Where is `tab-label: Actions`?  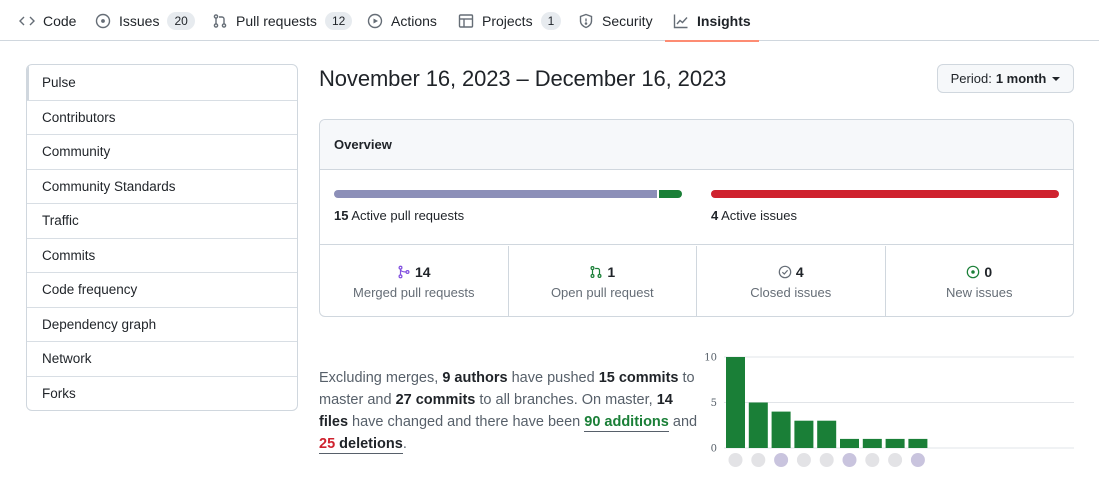
tab-label: Actions is located at coordinates (414, 20).